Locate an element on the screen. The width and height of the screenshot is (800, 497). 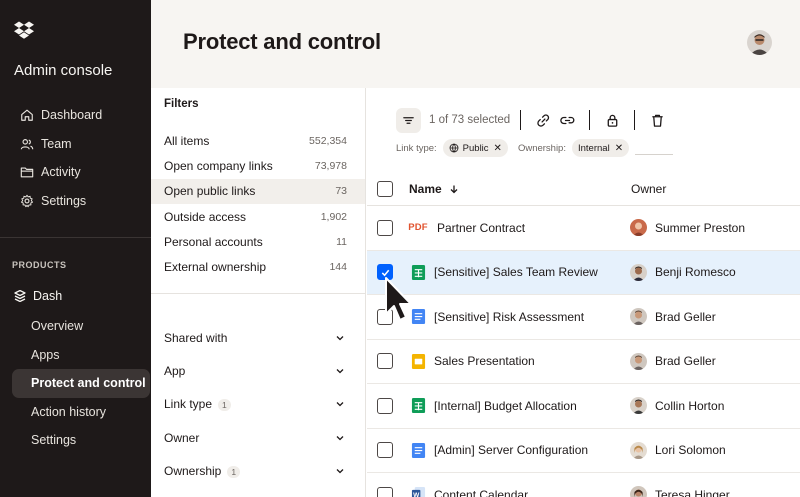
product-dash-label: Dash is located at coordinates (48, 296).